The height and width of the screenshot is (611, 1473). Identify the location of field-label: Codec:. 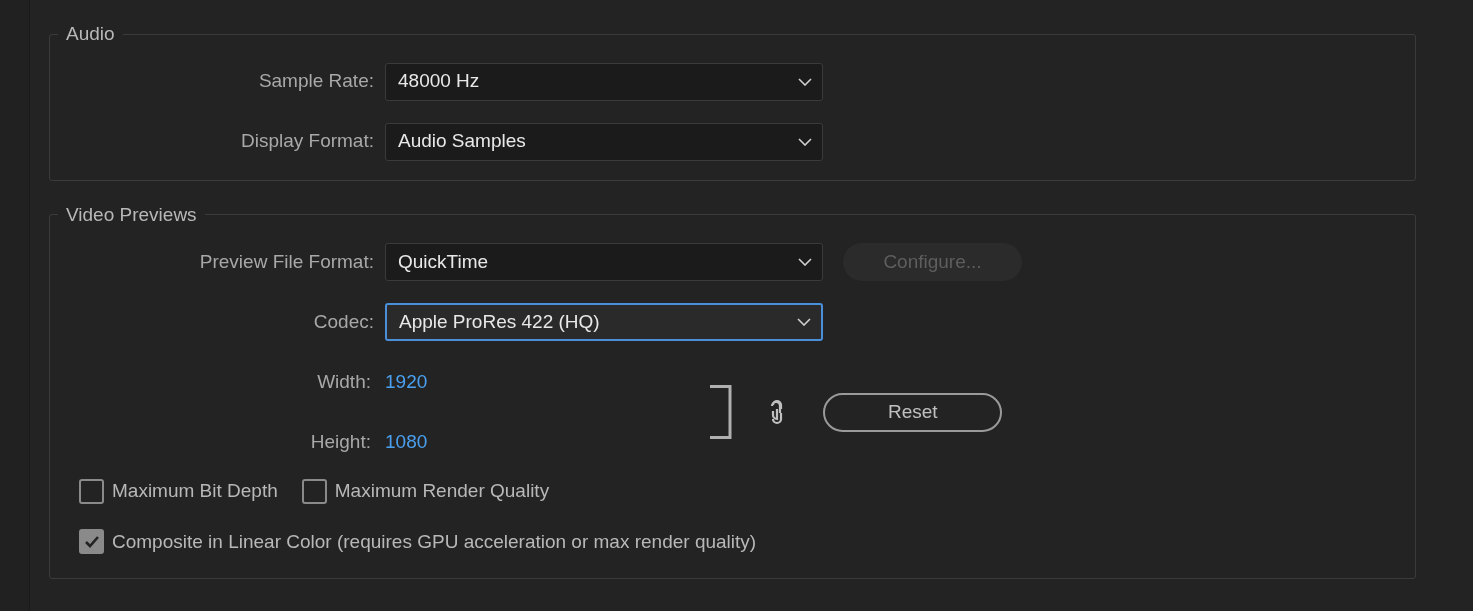
(343, 321).